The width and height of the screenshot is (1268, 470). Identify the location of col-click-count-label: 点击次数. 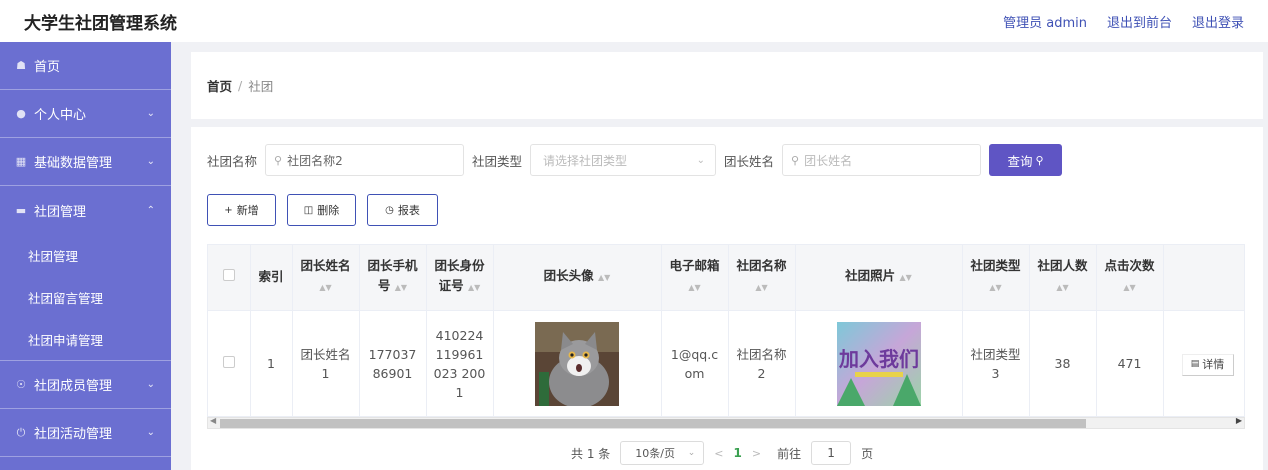
(1129, 266).